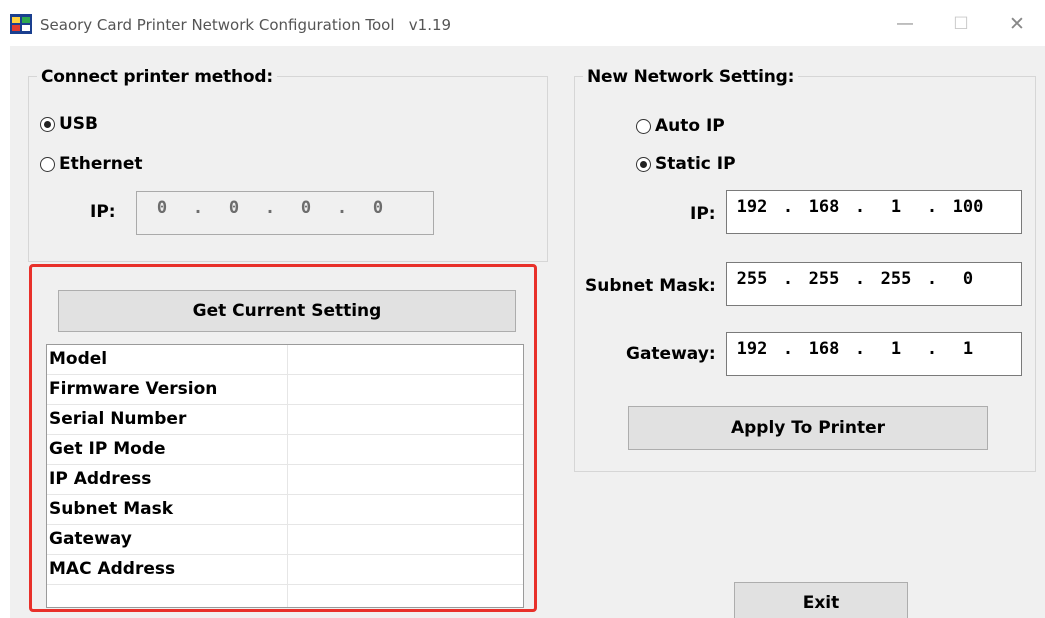 Image resolution: width=1045 pixels, height=618 pixels. I want to click on list-item: Get IP Mode, so click(285, 450).